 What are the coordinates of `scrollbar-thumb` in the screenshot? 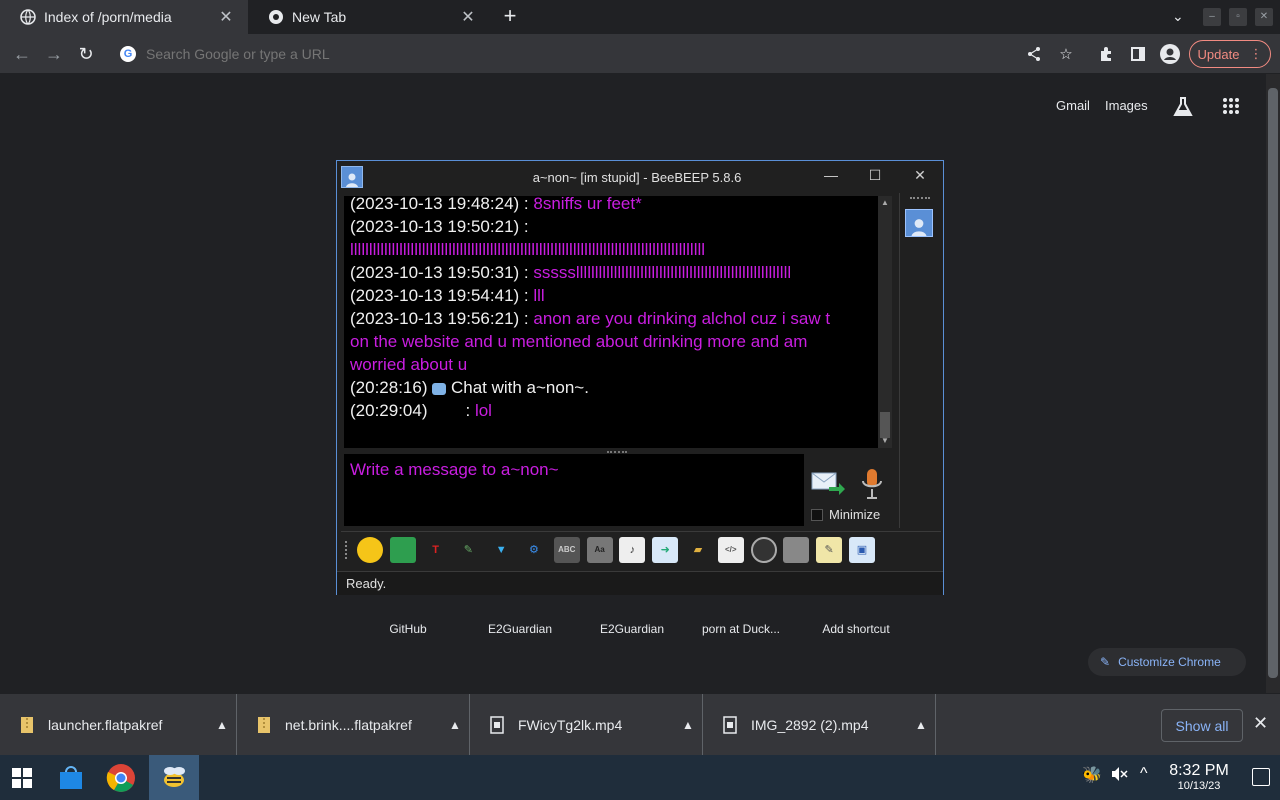 It's located at (1273, 383).